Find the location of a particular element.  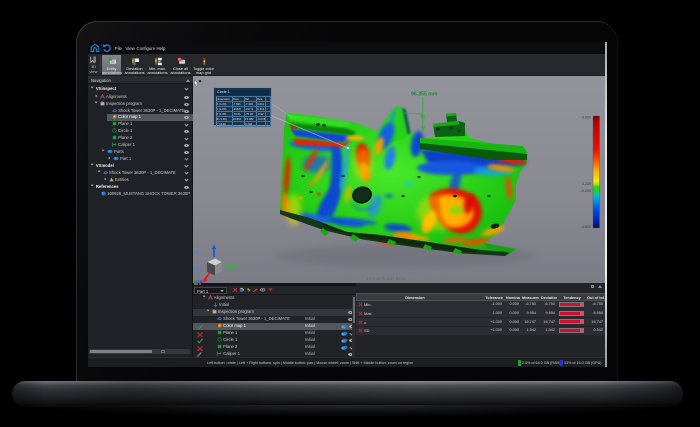

svg-text: 96.355 mm is located at coordinates (424, 95).